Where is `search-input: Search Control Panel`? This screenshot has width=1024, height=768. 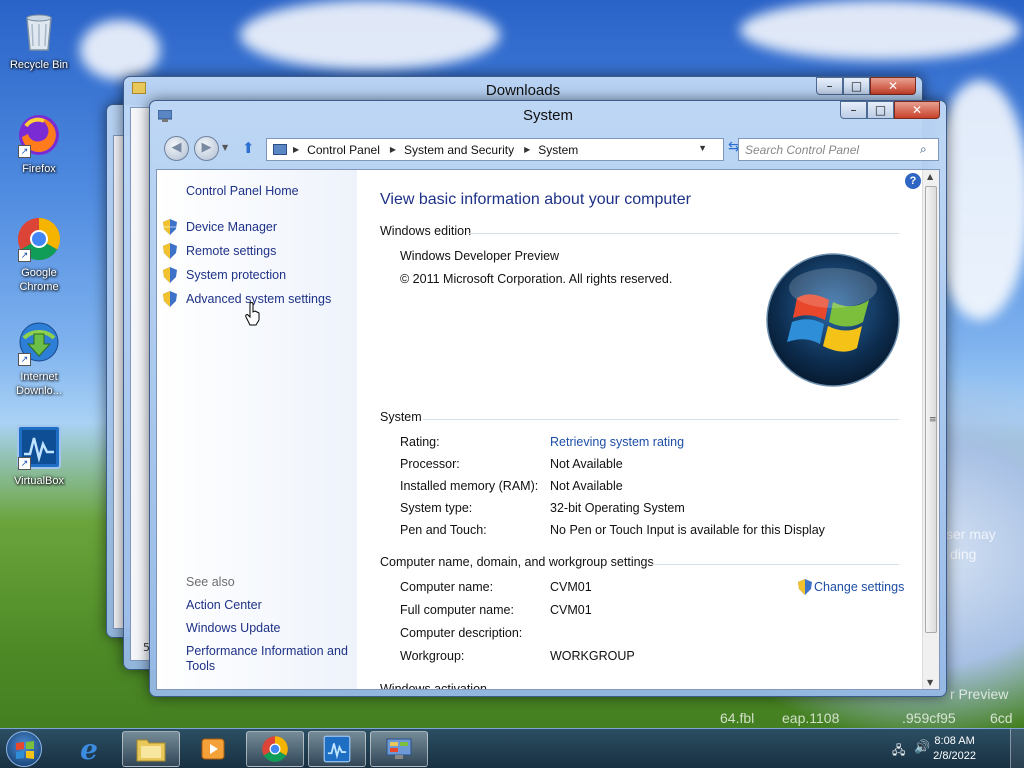
search-input: Search Control Panel is located at coordinates (838, 149).